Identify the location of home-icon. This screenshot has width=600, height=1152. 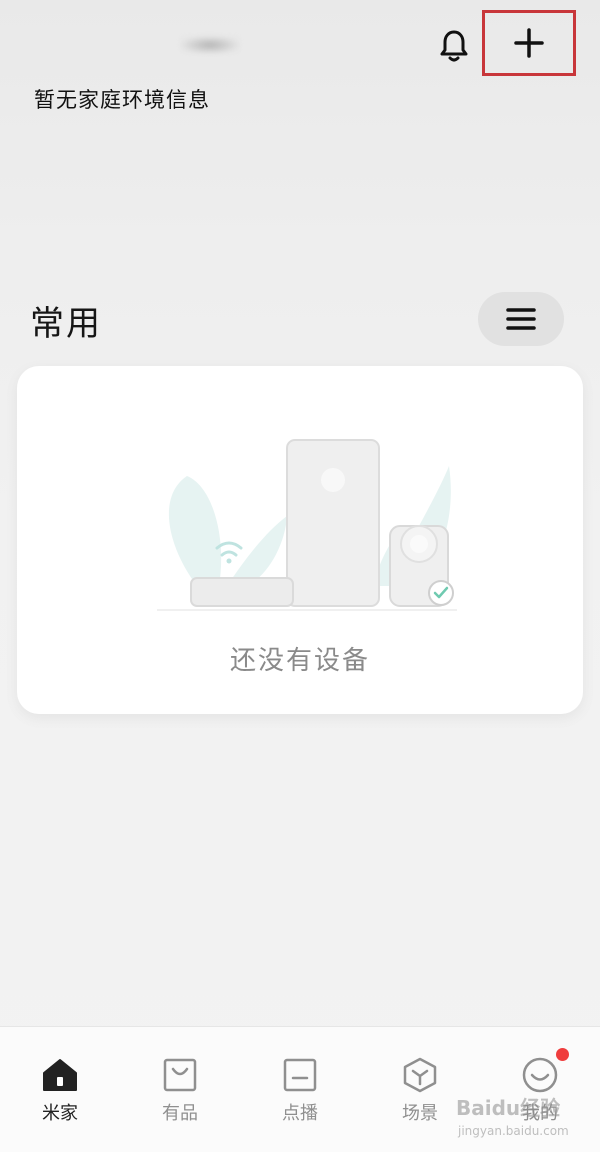
(60, 1075).